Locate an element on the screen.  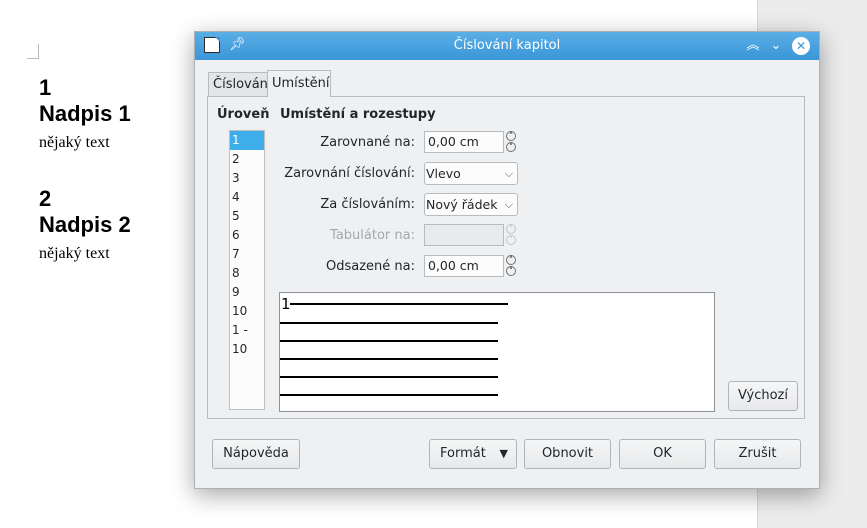
tab-stop-field is located at coordinates (464, 235).